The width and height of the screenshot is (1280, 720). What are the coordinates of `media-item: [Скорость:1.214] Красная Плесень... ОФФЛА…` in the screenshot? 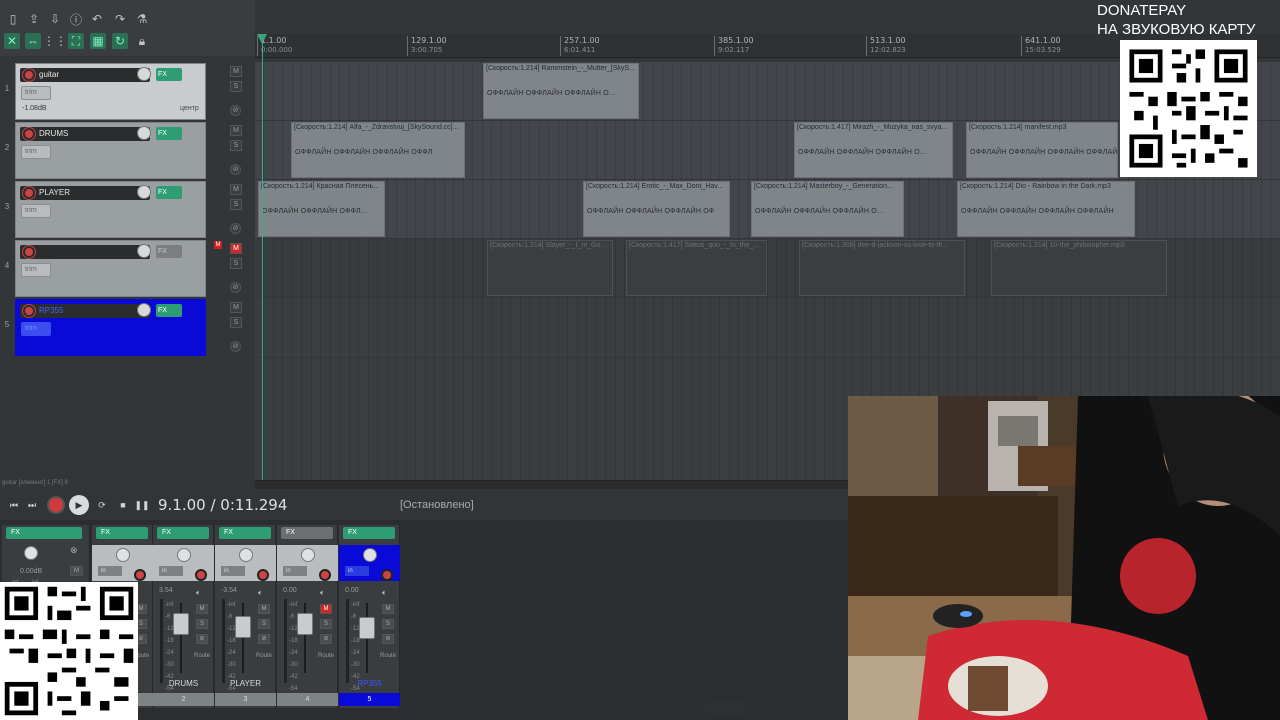 It's located at (321, 209).